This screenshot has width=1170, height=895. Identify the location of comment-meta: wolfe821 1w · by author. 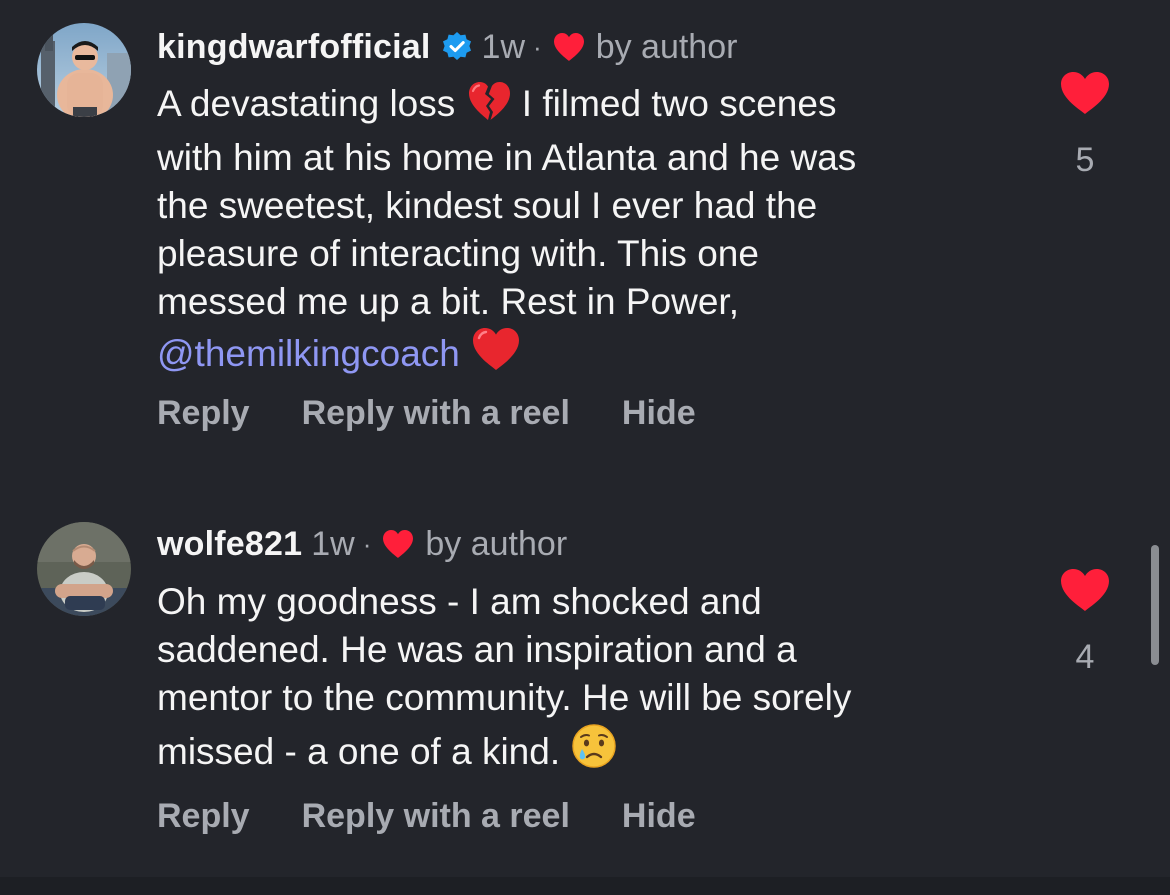
(362, 544).